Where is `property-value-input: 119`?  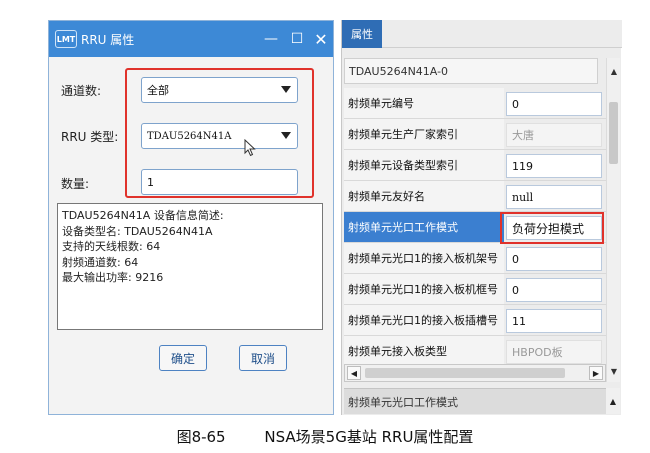 property-value-input: 119 is located at coordinates (554, 166).